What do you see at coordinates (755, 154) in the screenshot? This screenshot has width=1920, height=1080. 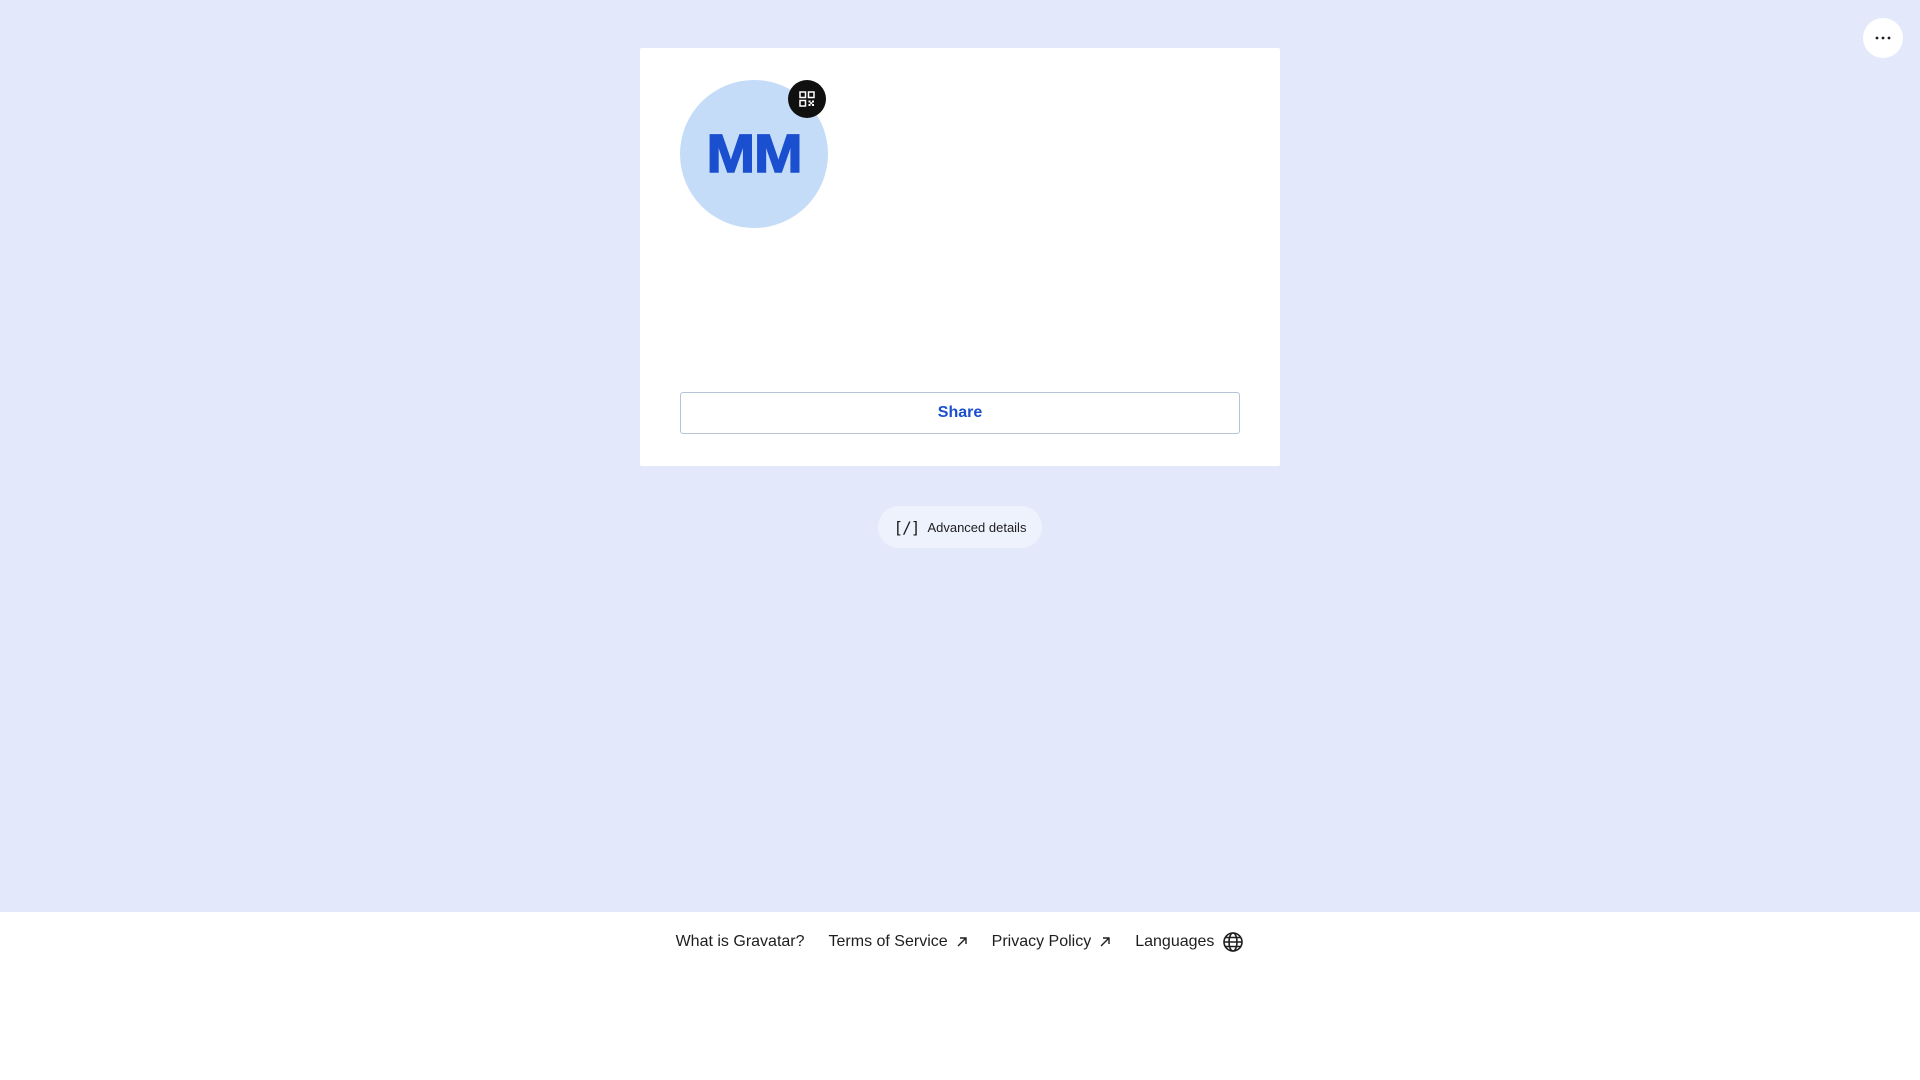 I see `avatar-initials: MM` at bounding box center [755, 154].